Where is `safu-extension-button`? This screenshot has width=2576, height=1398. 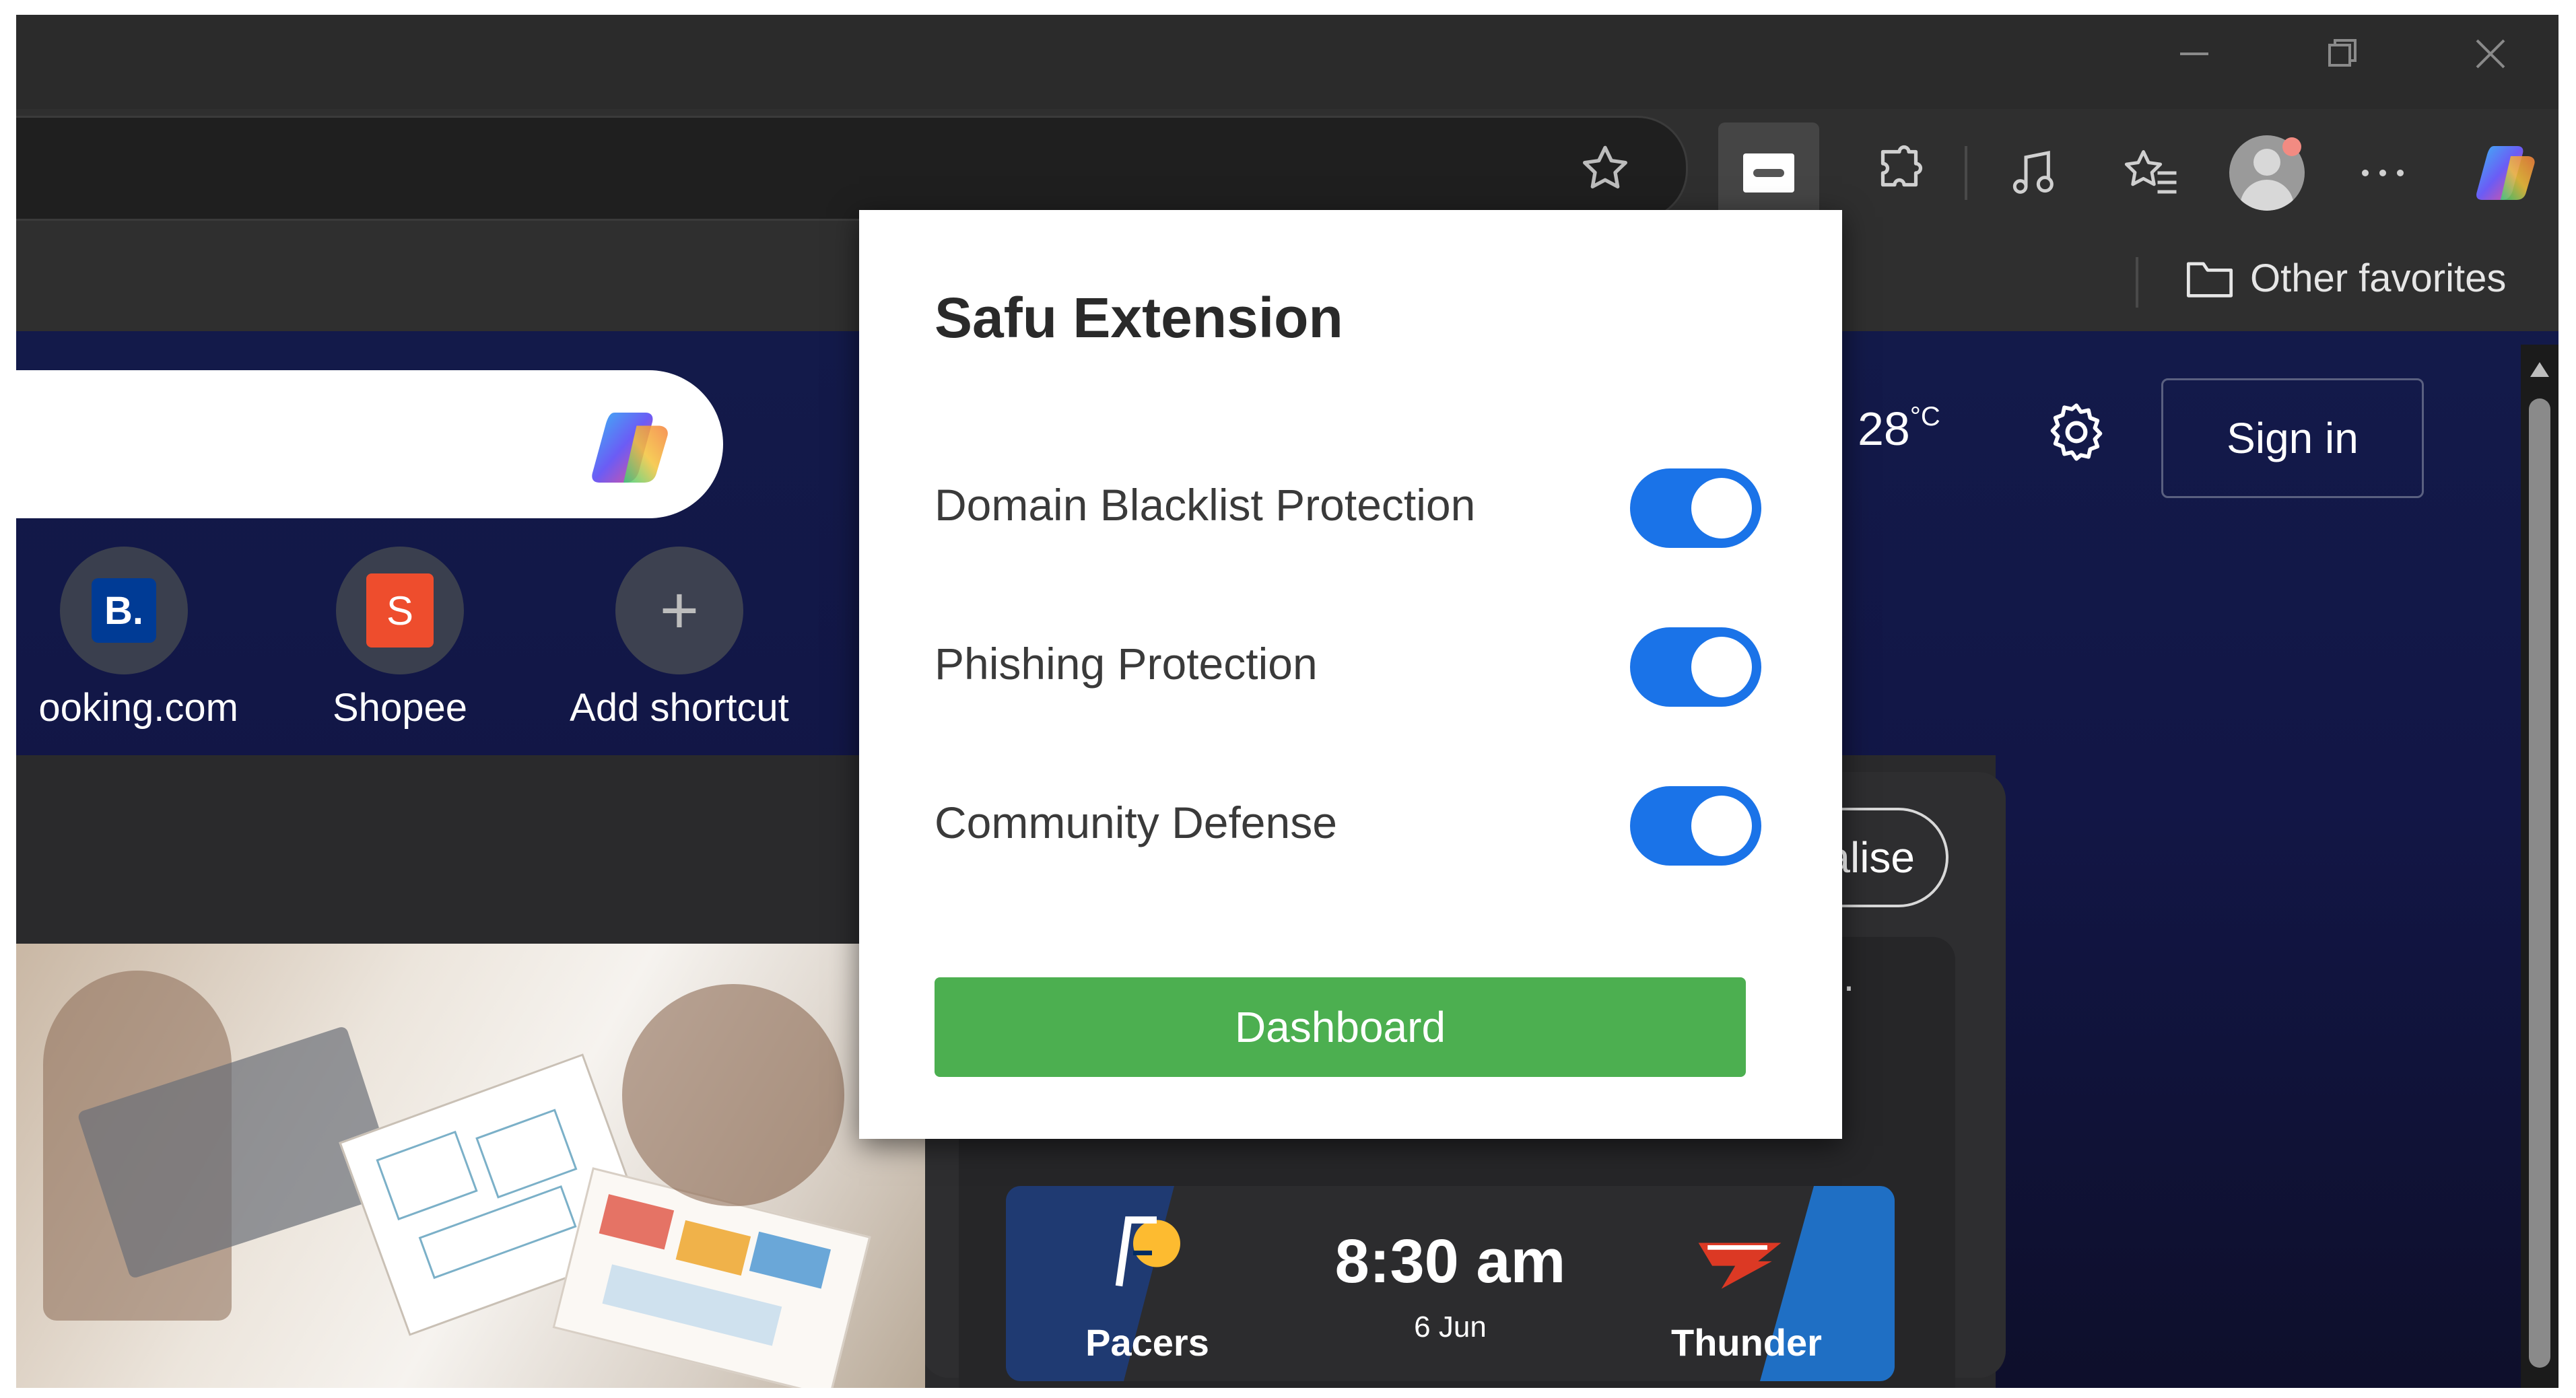 safu-extension-button is located at coordinates (1768, 173).